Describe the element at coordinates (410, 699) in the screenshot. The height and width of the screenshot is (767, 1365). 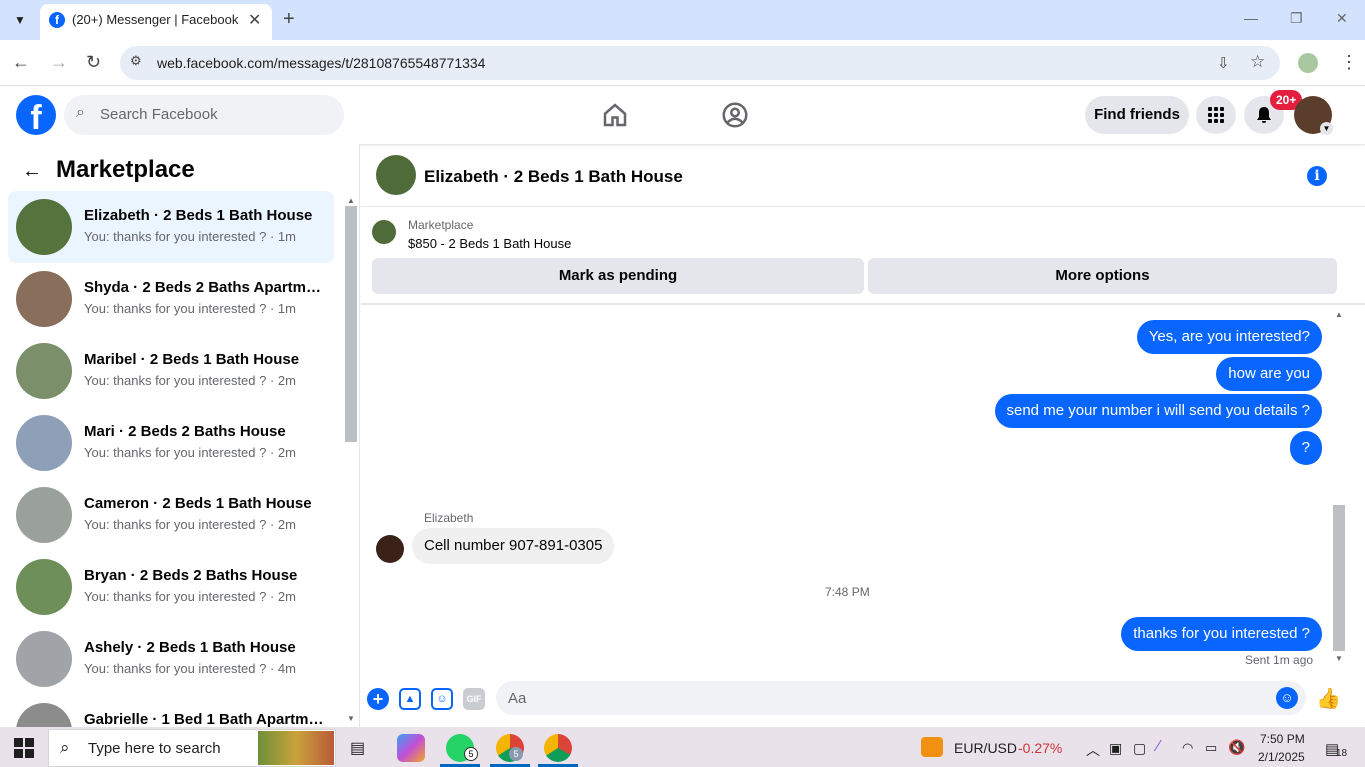
I see `photo-icon: ▲` at that location.